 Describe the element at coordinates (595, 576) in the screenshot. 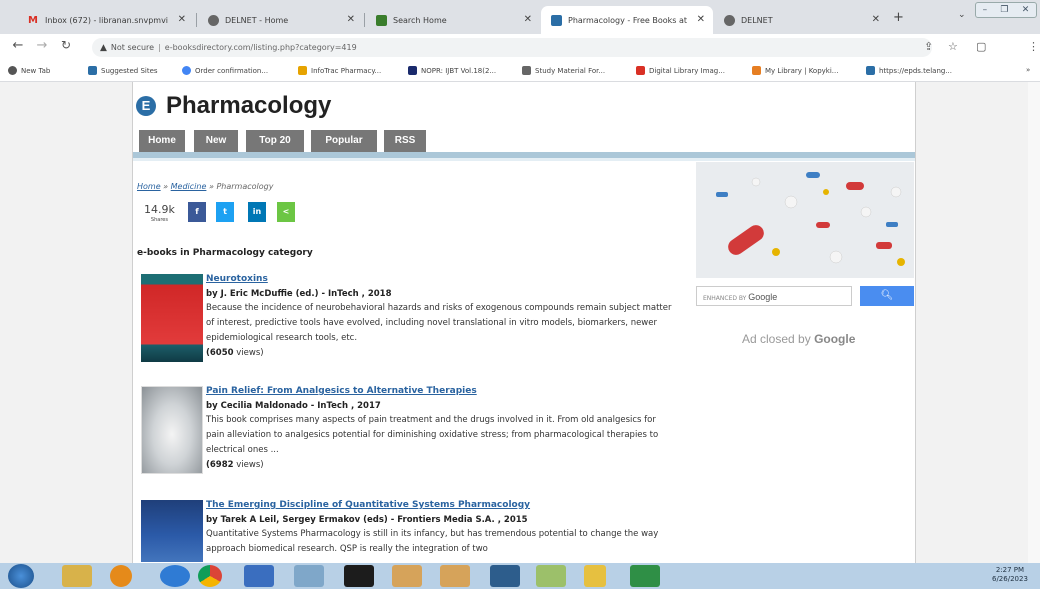

I see `folder-icon` at that location.